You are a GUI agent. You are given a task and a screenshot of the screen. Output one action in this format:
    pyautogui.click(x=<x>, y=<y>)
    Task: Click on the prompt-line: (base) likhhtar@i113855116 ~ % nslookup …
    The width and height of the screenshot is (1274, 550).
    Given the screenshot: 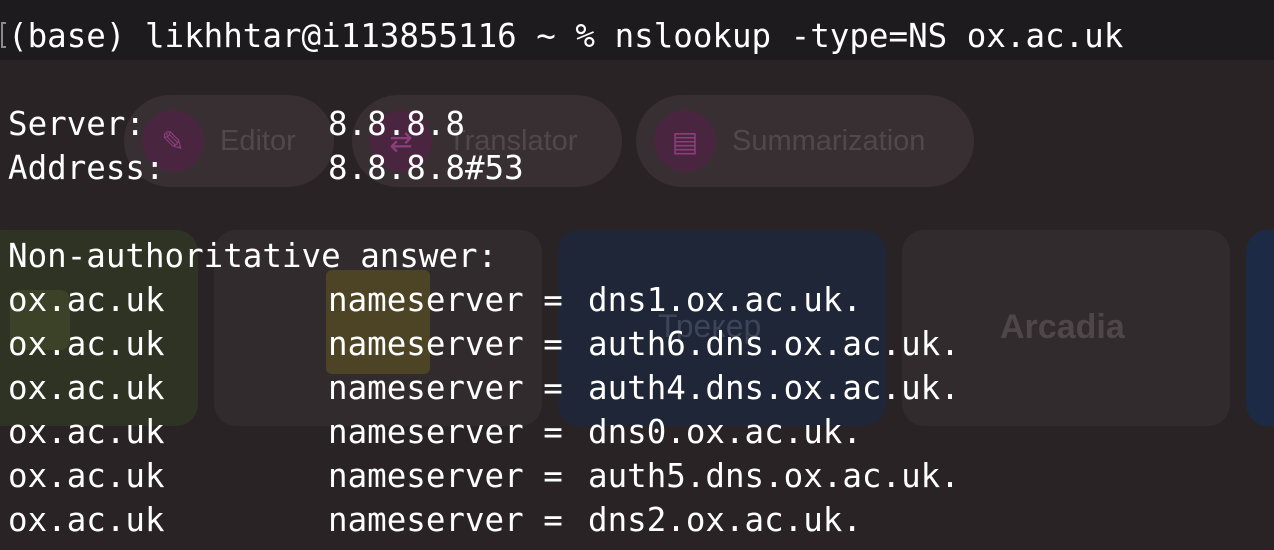 What is the action you would take?
    pyautogui.click(x=566, y=36)
    